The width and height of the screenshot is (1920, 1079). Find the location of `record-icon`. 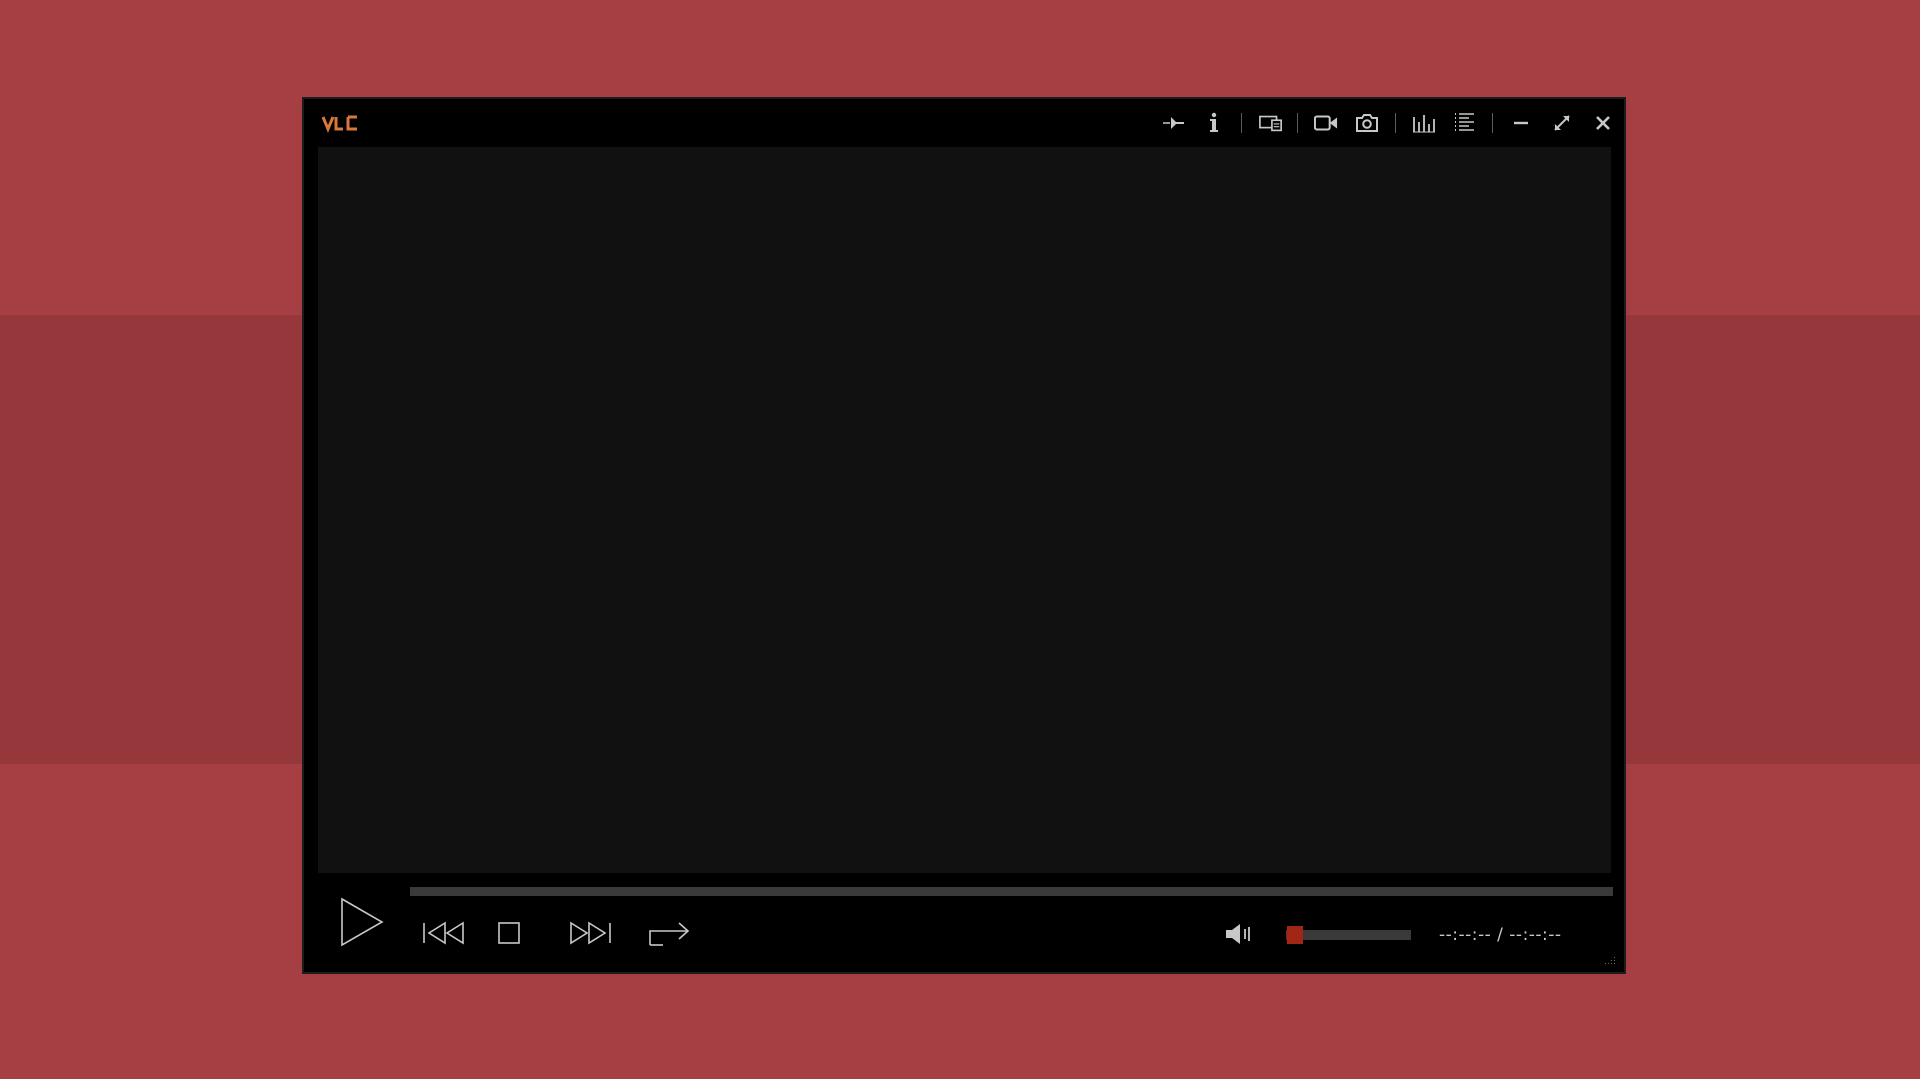

record-icon is located at coordinates (1326, 123).